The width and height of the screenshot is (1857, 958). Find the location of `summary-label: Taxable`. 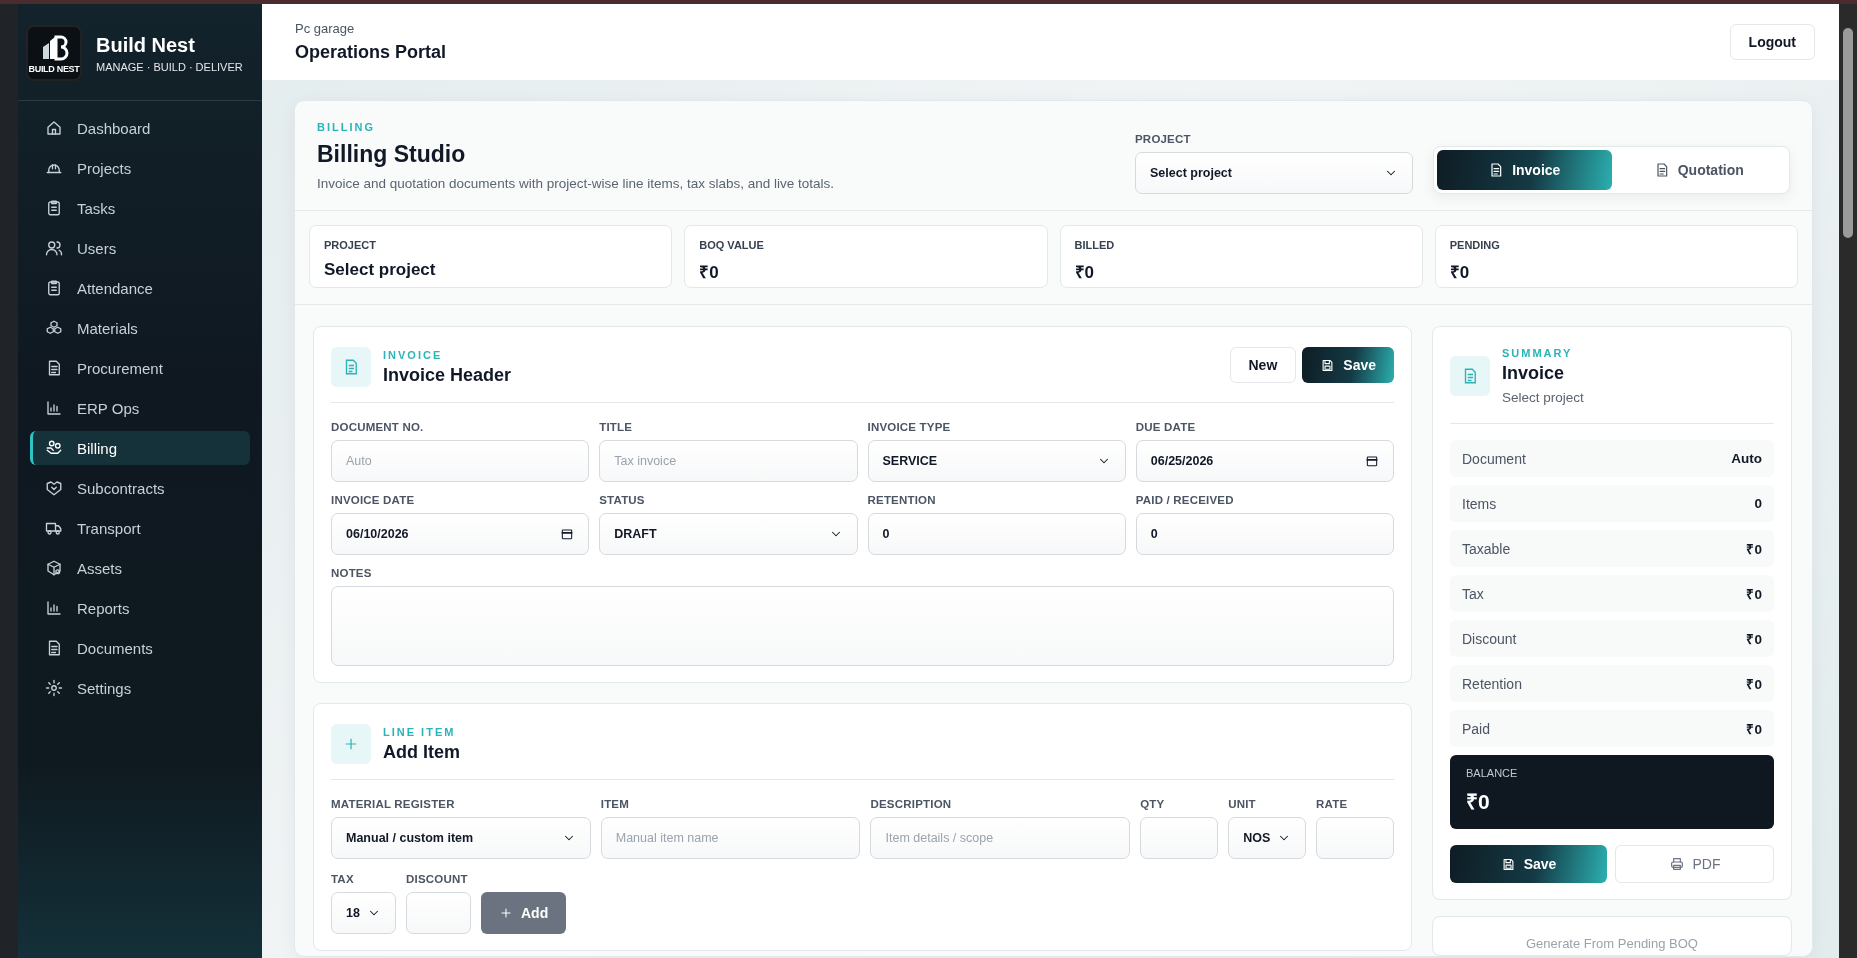

summary-label: Taxable is located at coordinates (1486, 548).